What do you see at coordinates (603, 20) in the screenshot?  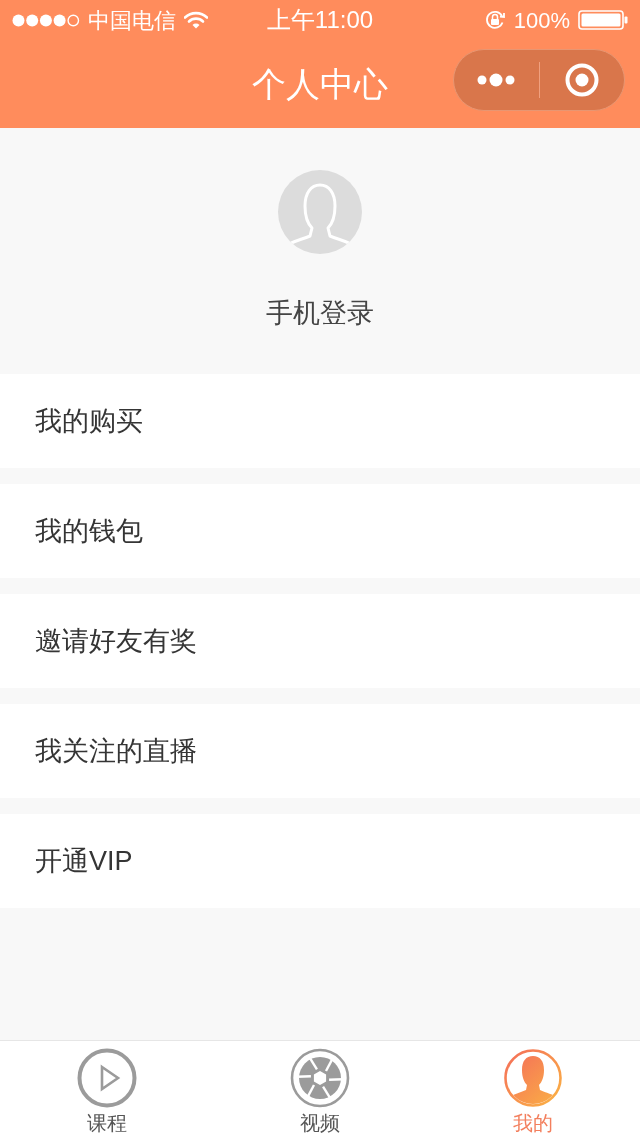 I see `battery-icon` at bounding box center [603, 20].